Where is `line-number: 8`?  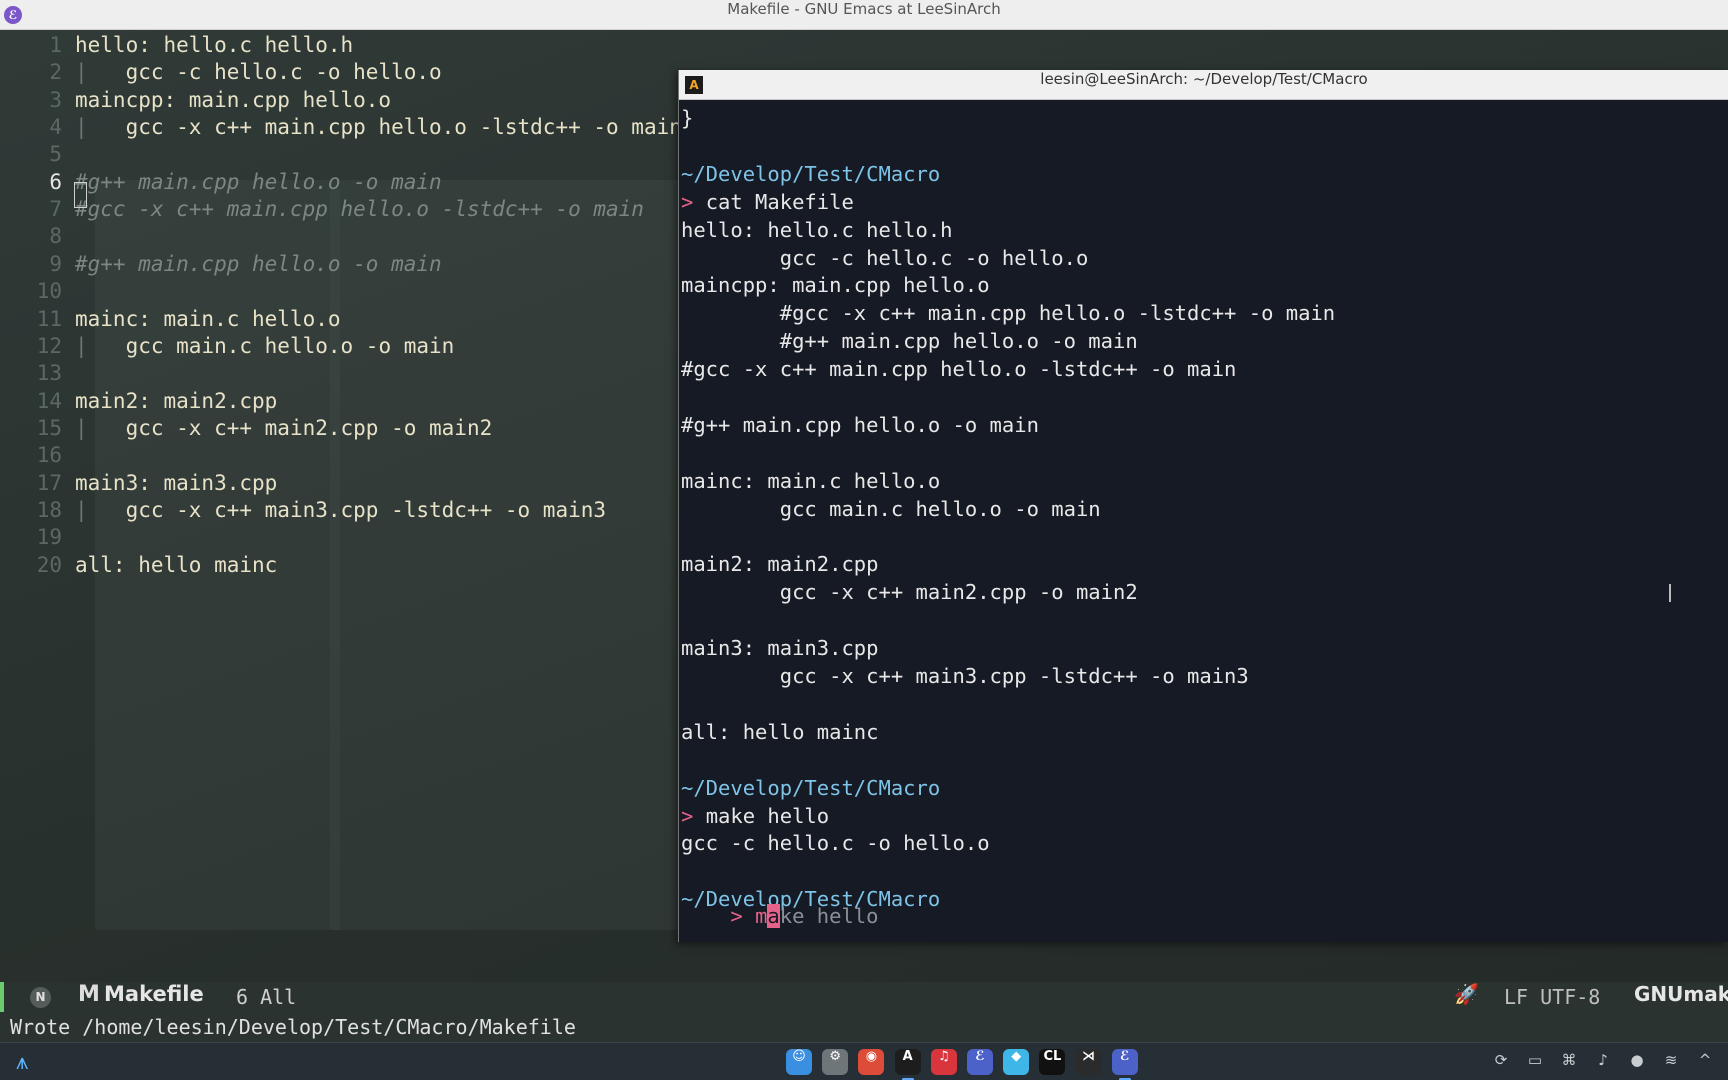 line-number: 8 is located at coordinates (55, 236).